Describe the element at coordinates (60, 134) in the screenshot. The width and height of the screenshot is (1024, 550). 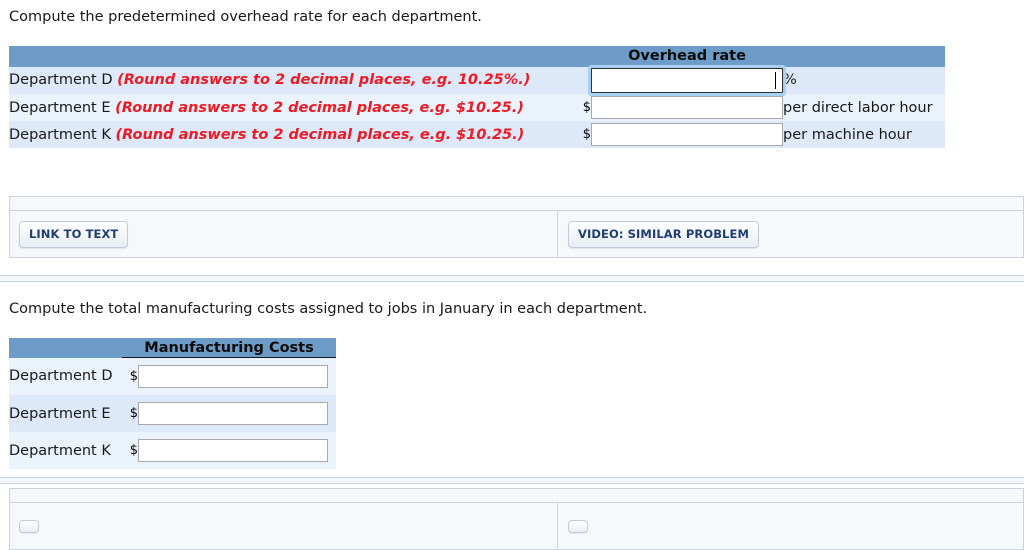
I see `department-label: Department K` at that location.